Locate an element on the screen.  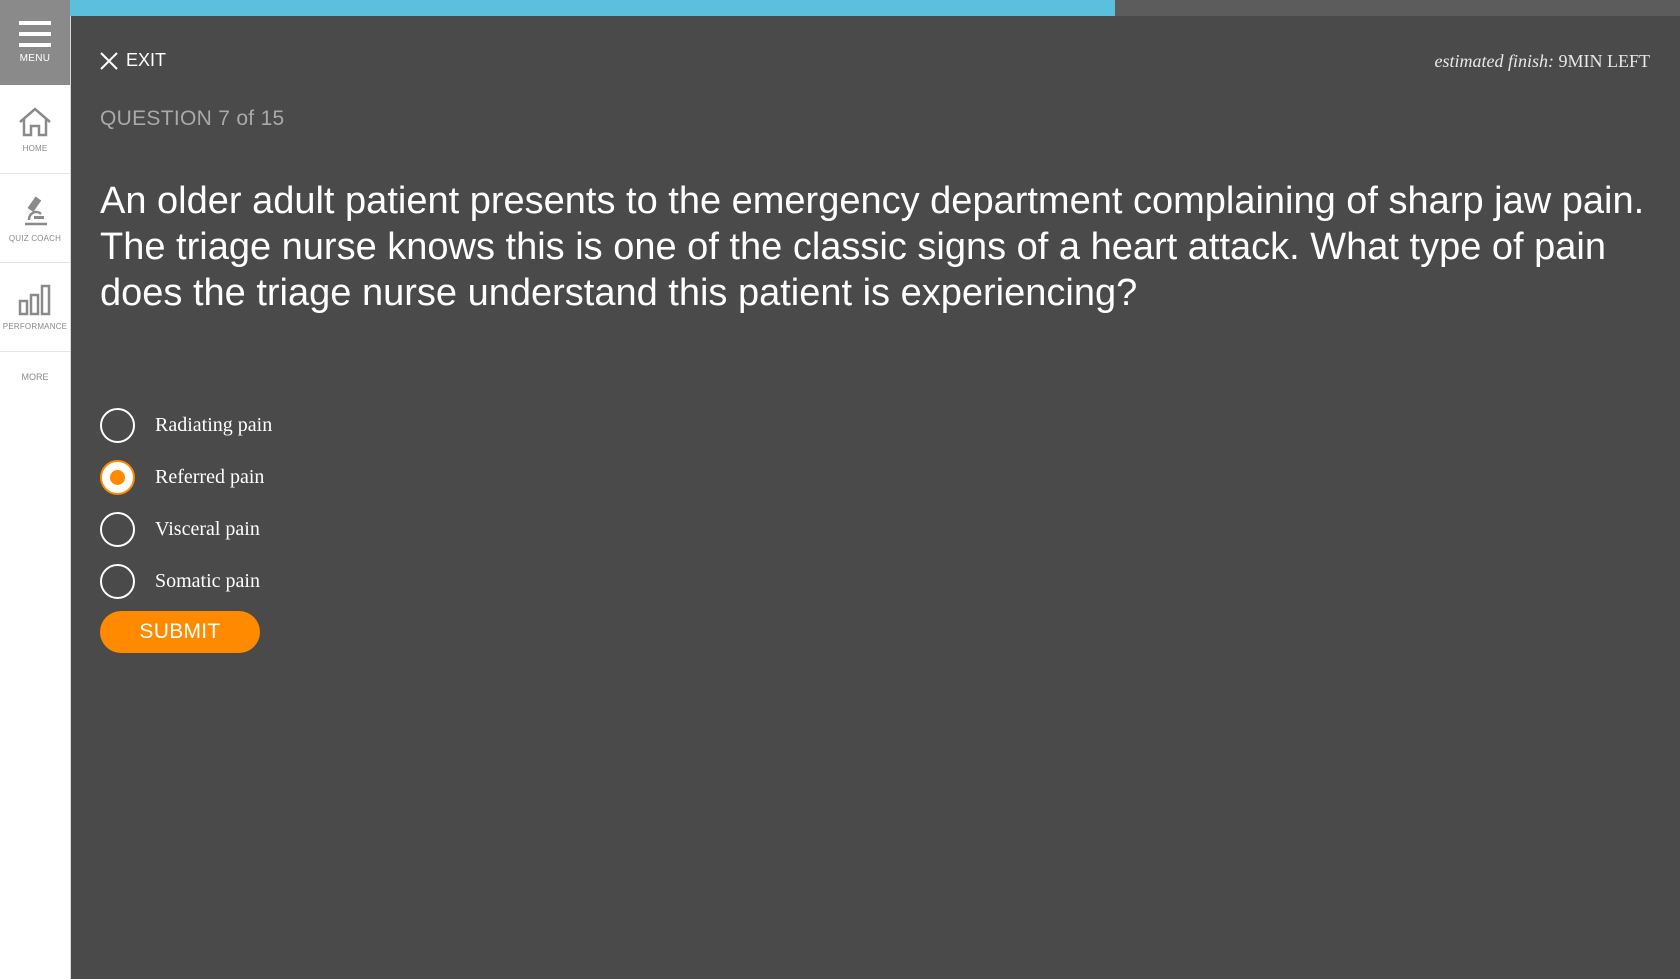
sidebar: MENU HOME QUIZ COACH PERFORMANCE MORE is located at coordinates (35, 489).